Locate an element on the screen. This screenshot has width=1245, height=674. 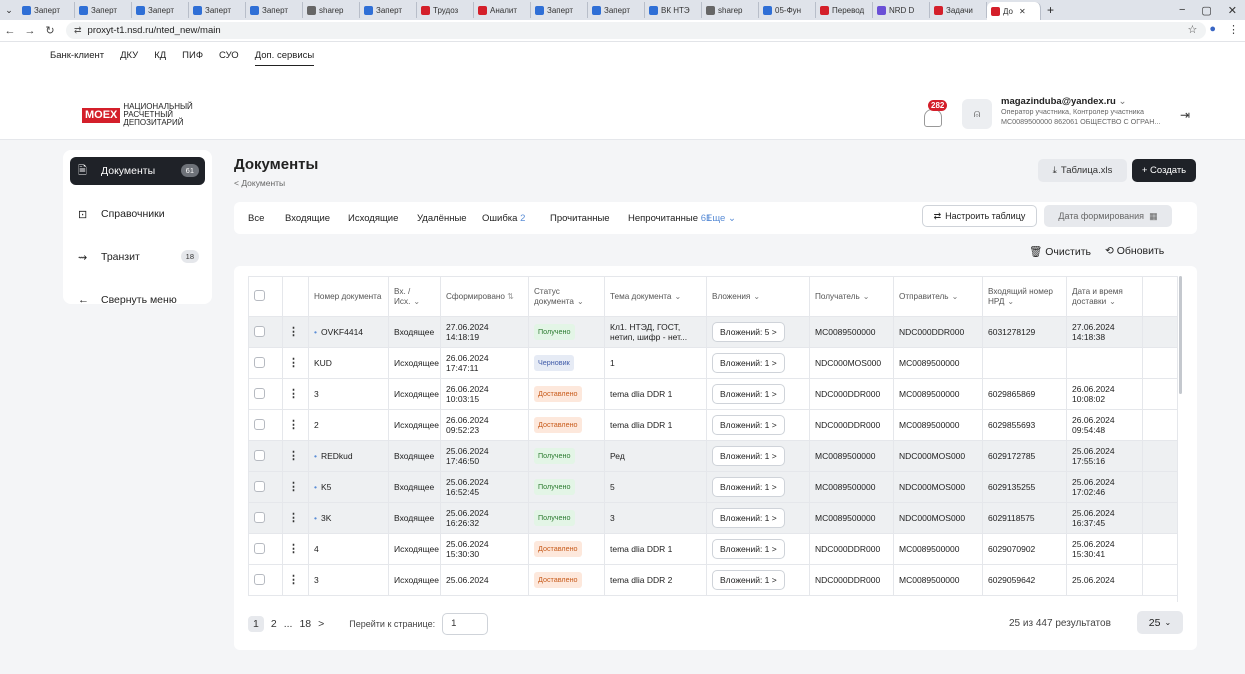
page-link: 2 is located at coordinates (274, 624).